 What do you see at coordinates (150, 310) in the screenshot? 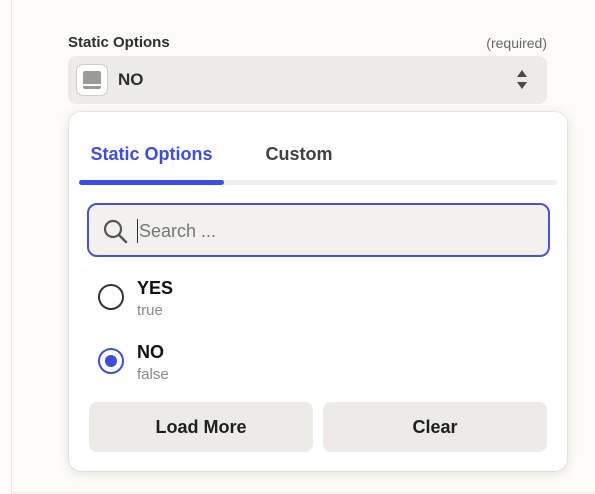
I see `option-value: true` at bounding box center [150, 310].